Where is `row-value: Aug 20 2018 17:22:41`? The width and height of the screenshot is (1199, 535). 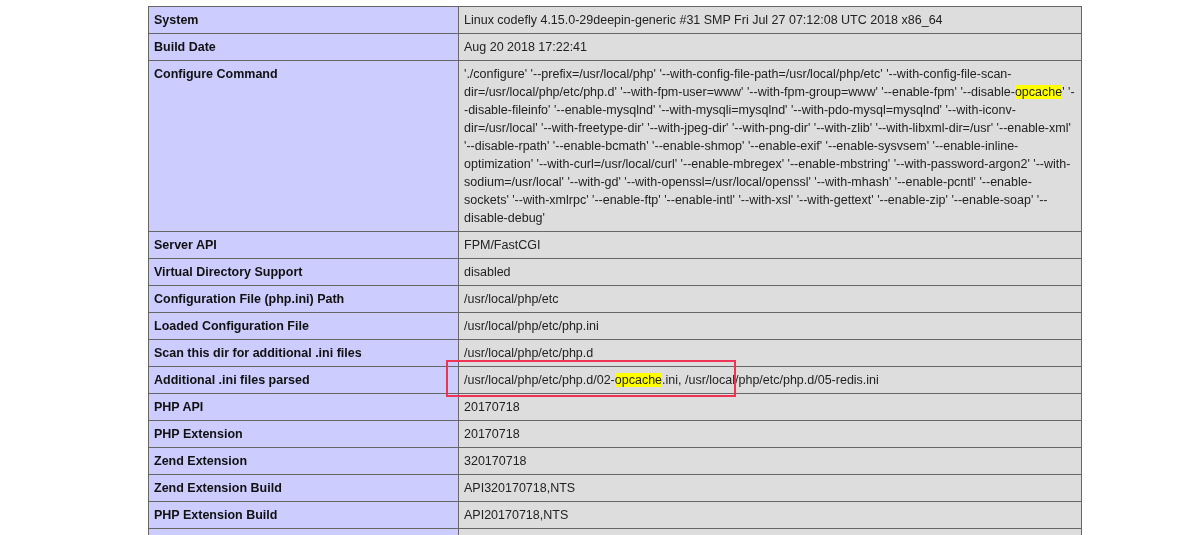 row-value: Aug 20 2018 17:22:41 is located at coordinates (770, 47).